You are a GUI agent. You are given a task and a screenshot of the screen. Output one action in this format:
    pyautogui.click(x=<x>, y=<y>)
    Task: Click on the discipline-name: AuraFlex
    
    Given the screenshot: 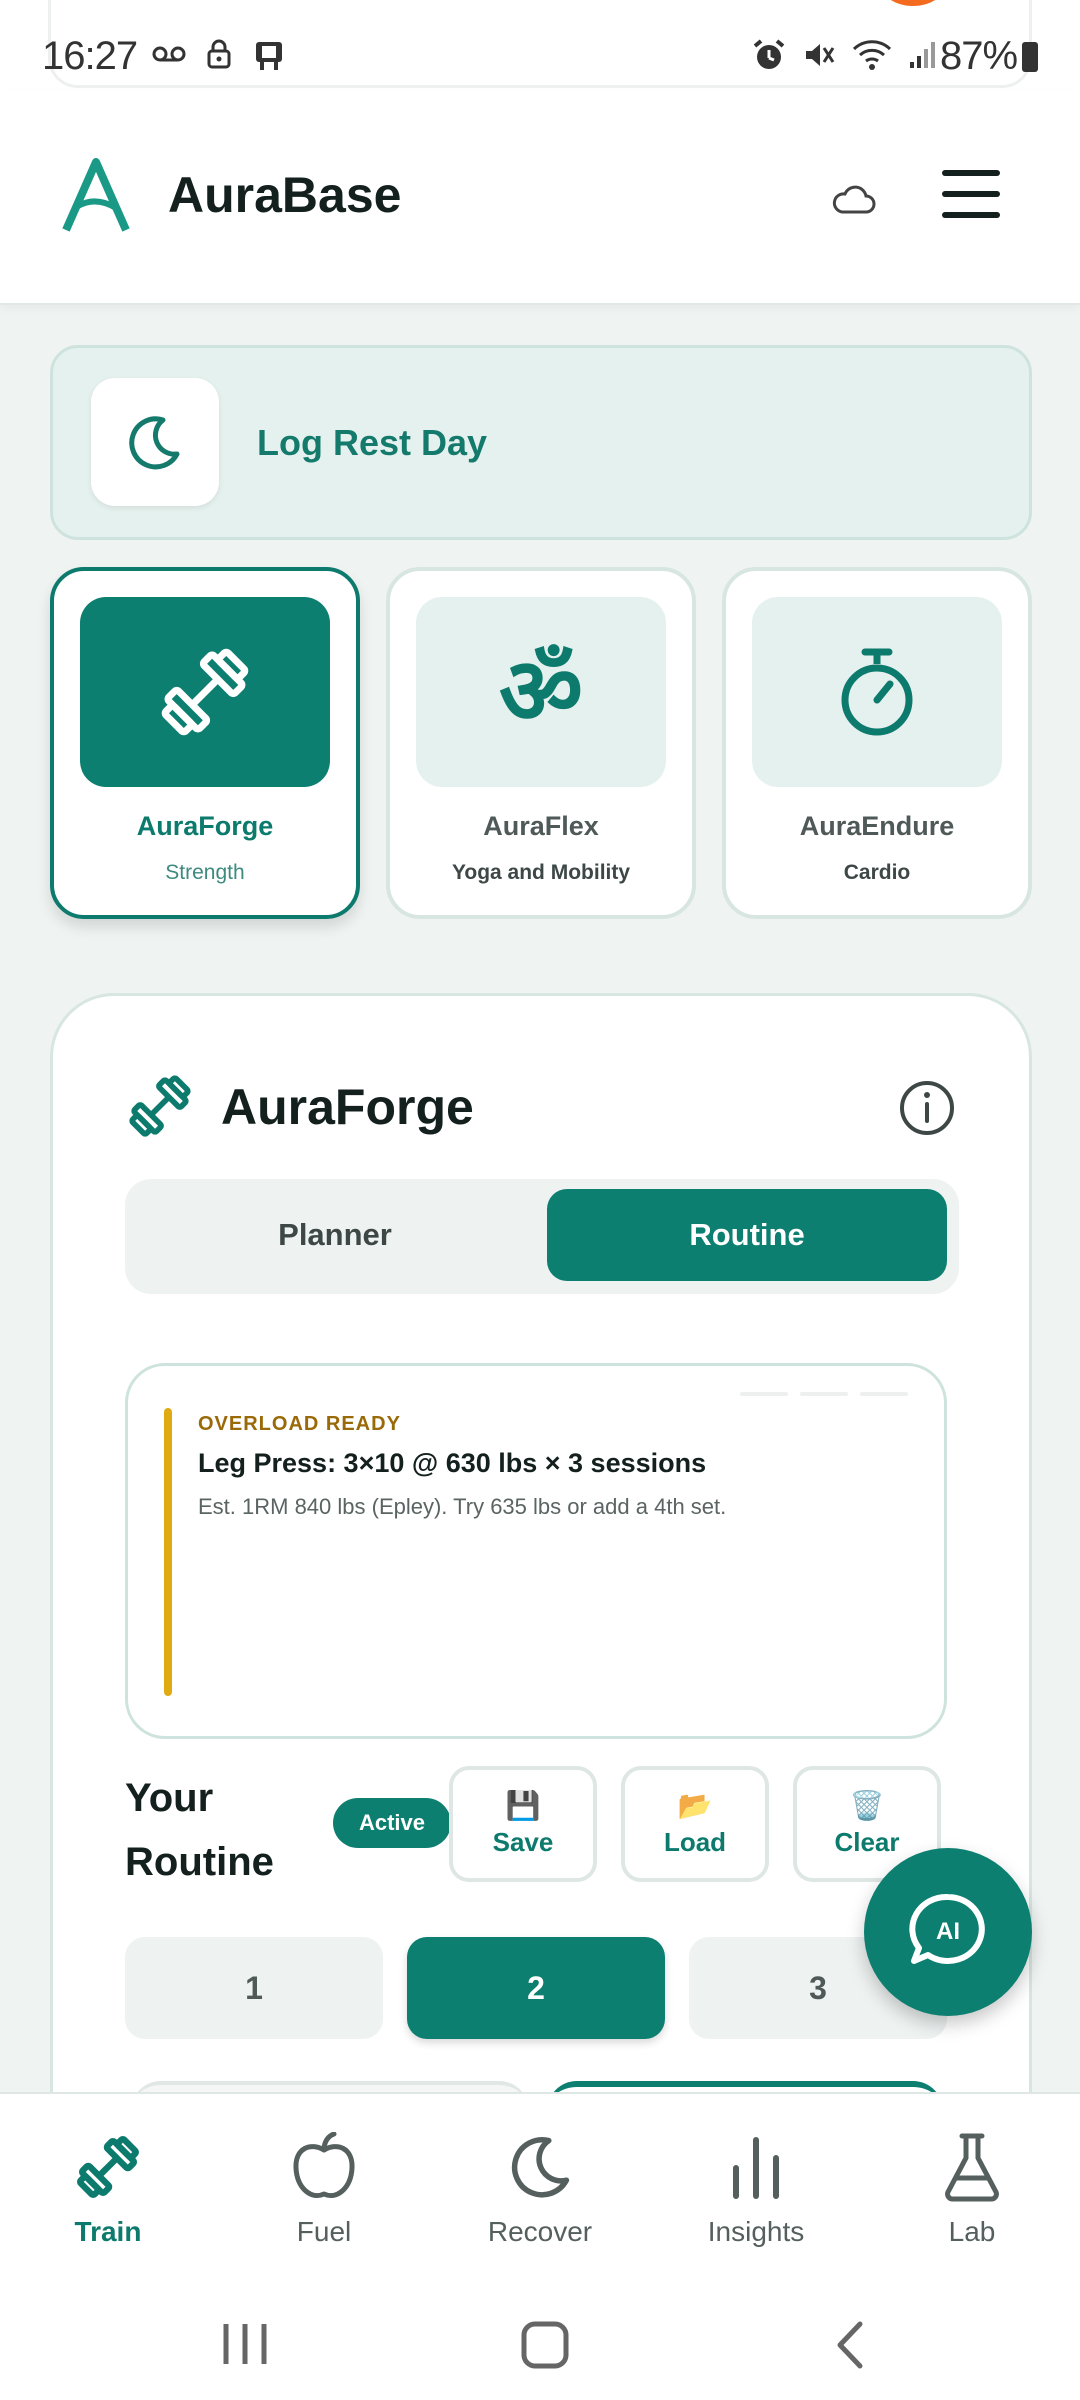 What is the action you would take?
    pyautogui.click(x=541, y=826)
    